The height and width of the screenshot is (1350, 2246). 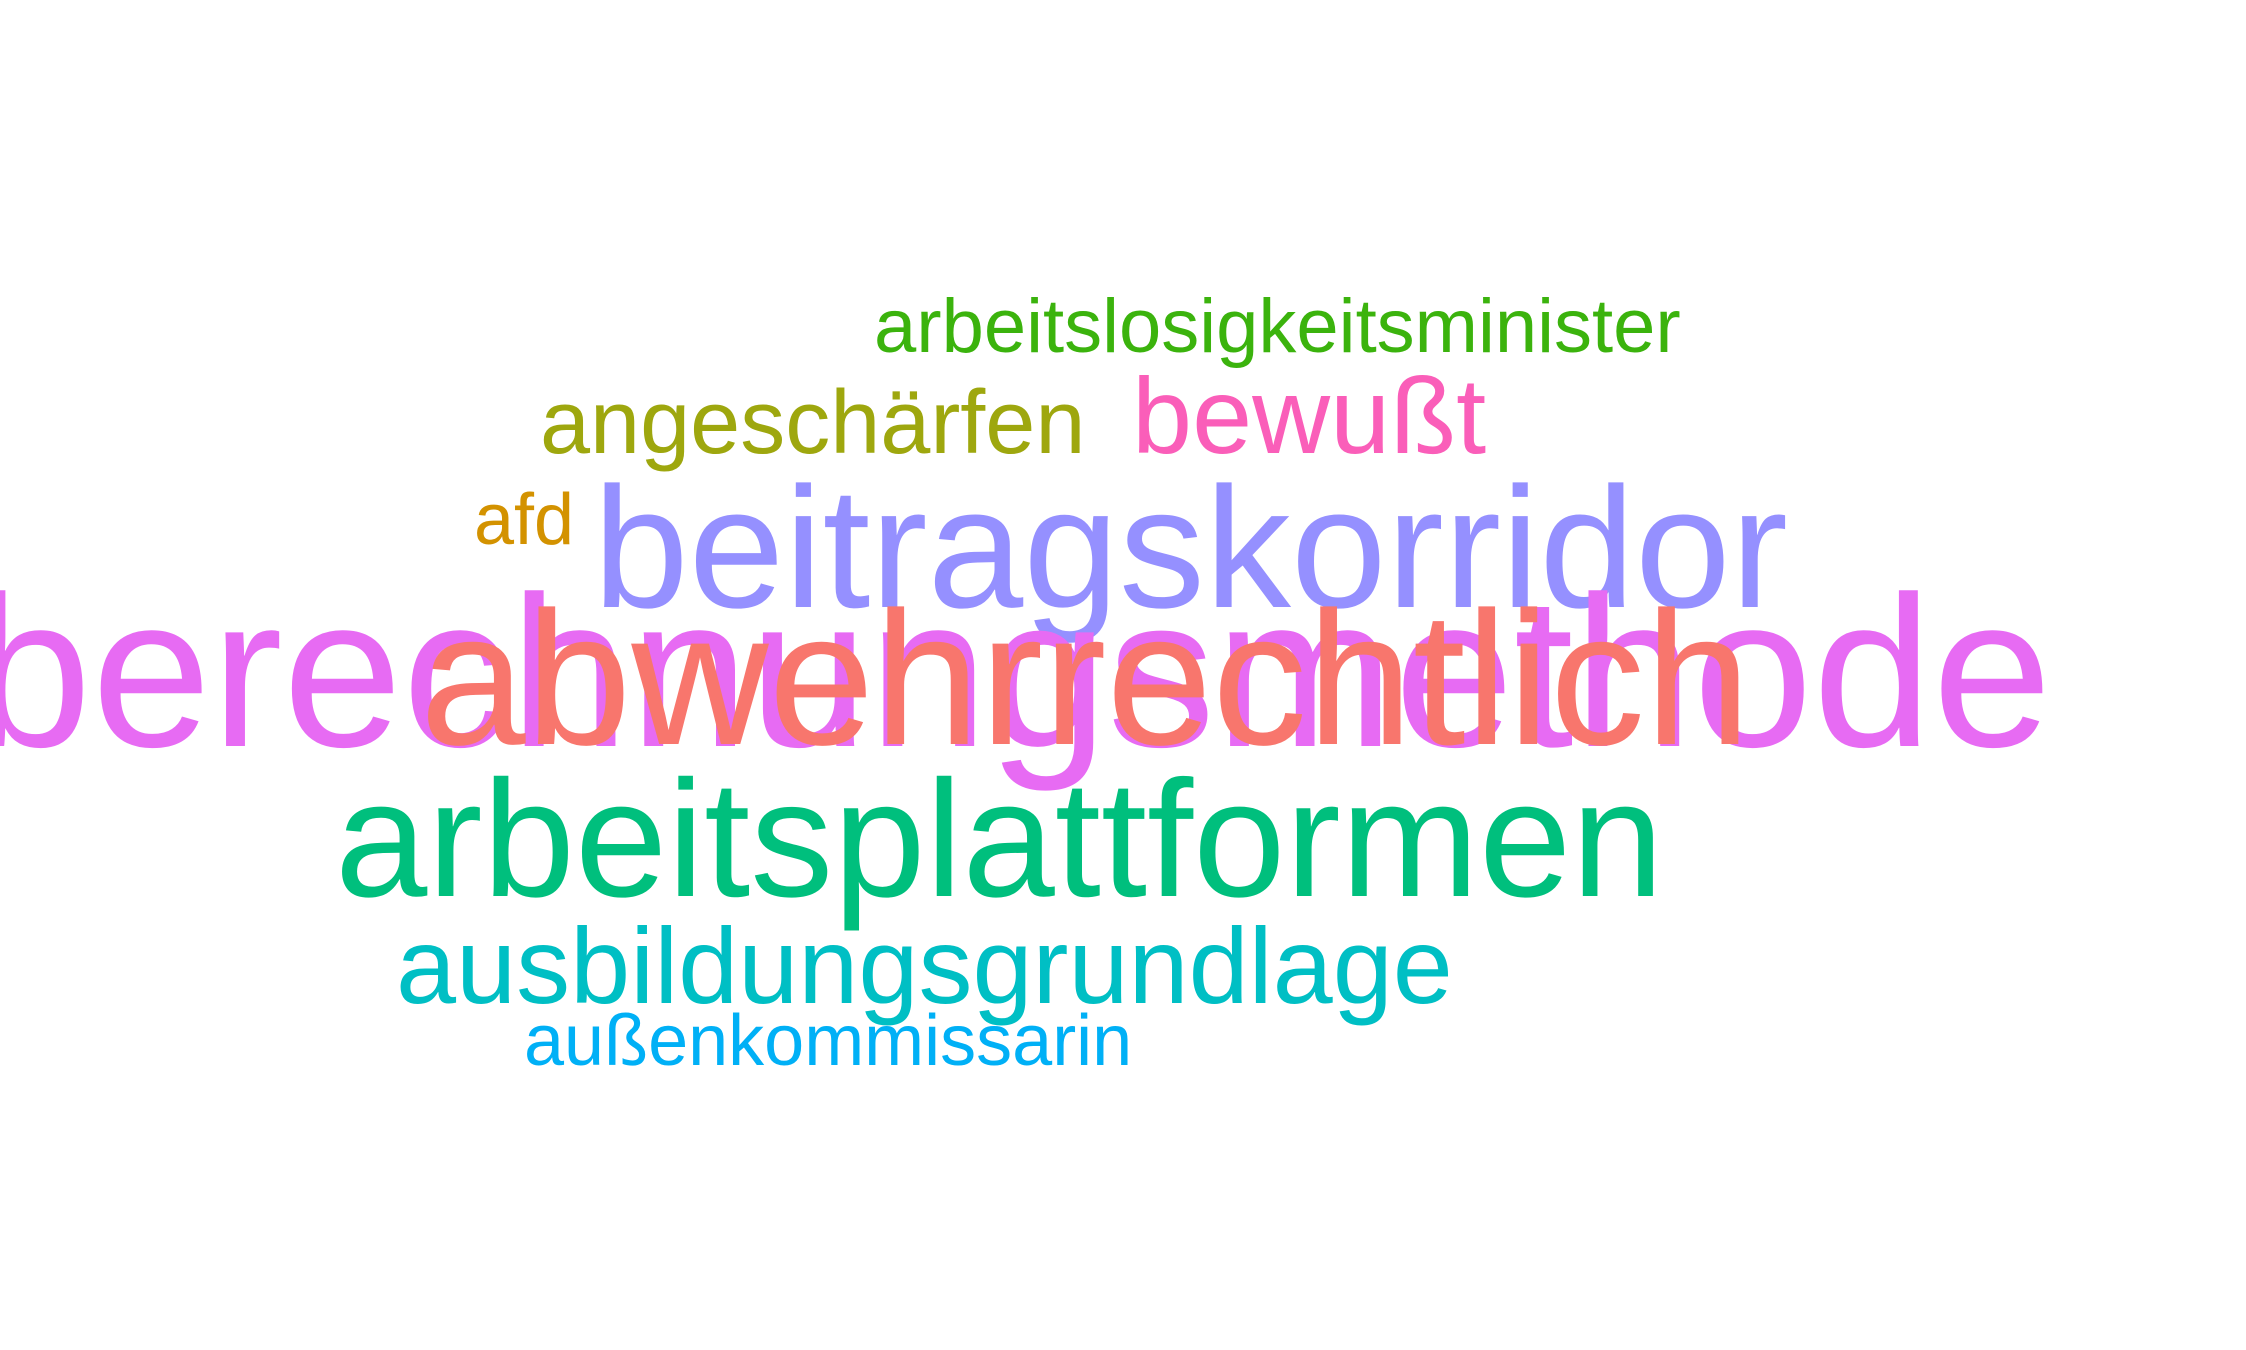 I want to click on word-arbeitsplattformen: arbeitsplattformen, so click(x=999, y=839).